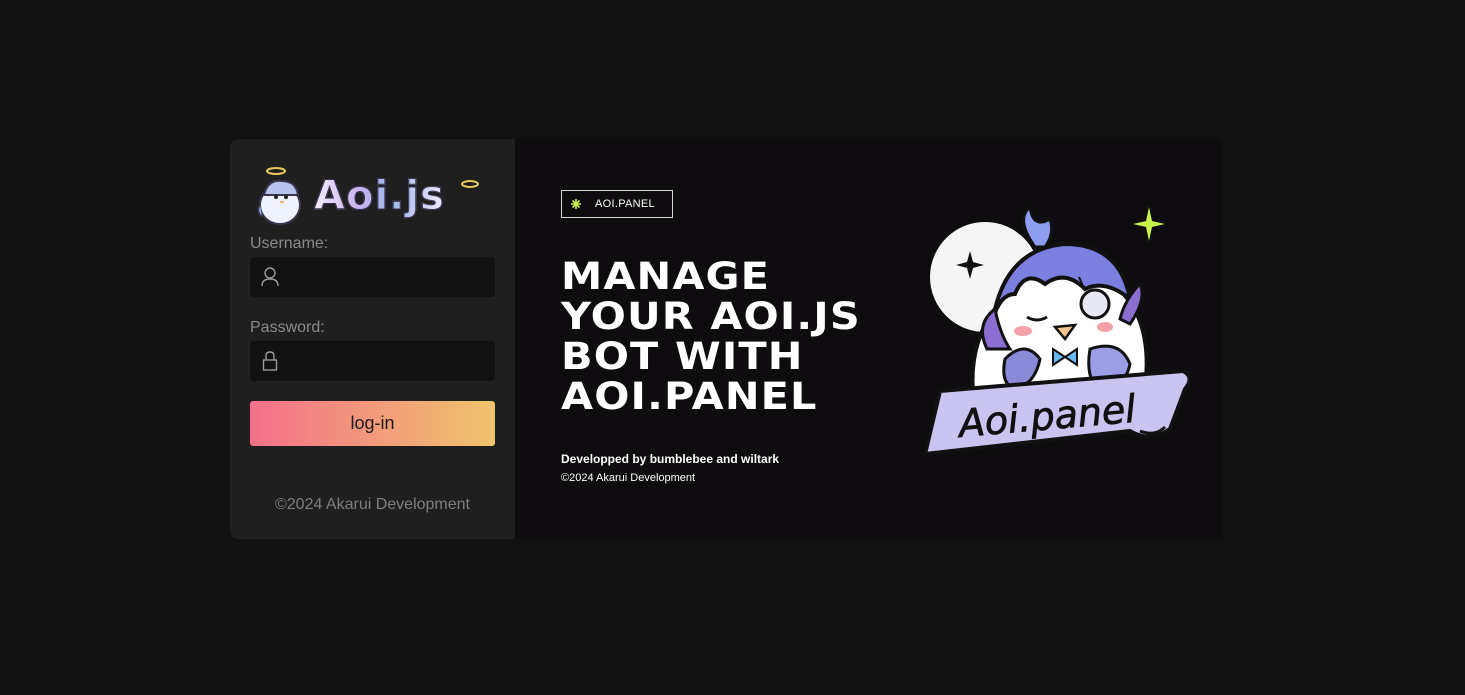 The image size is (1465, 695). Describe the element at coordinates (576, 204) in the screenshot. I see `sparkle-icon` at that location.